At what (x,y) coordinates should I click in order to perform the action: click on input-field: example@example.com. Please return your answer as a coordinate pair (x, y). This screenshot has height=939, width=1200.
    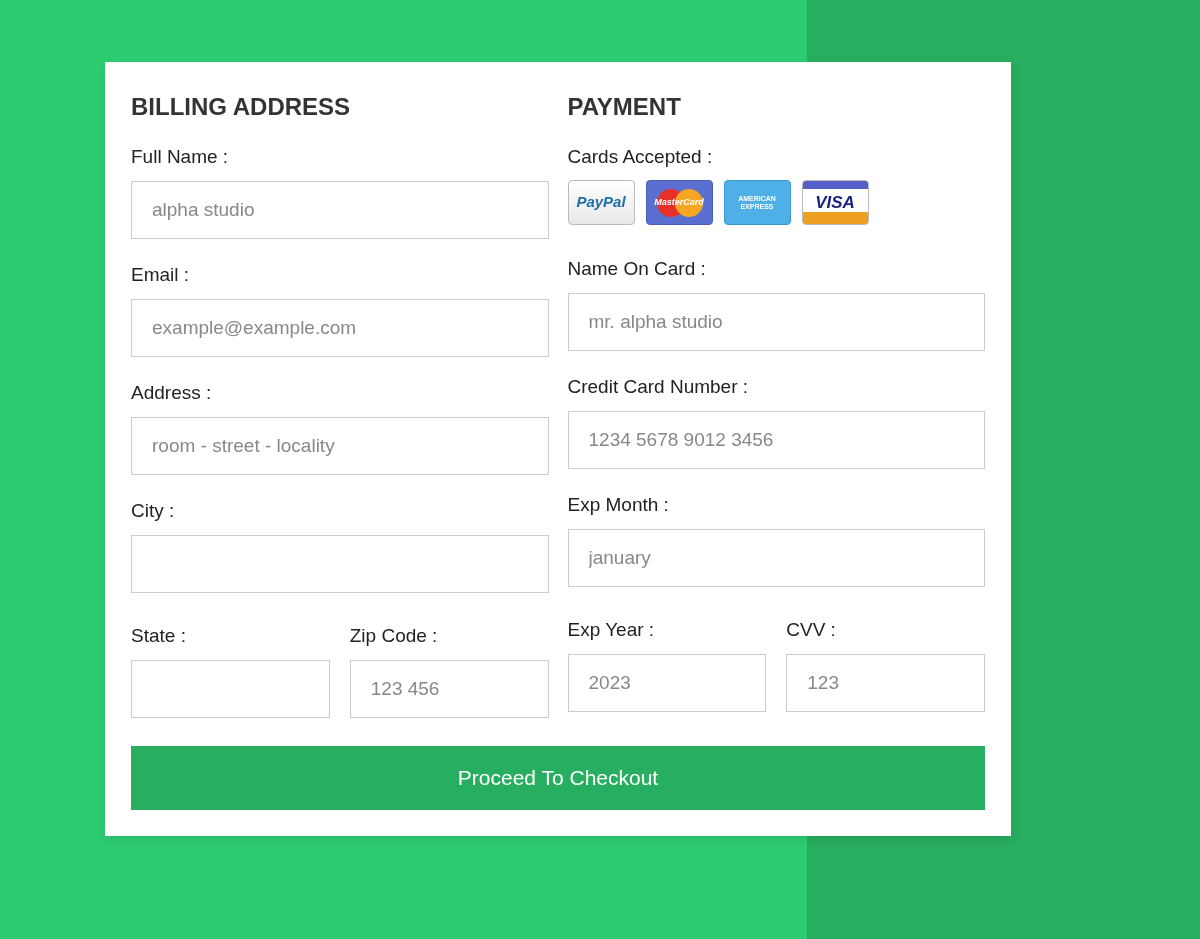
    Looking at the image, I should click on (340, 328).